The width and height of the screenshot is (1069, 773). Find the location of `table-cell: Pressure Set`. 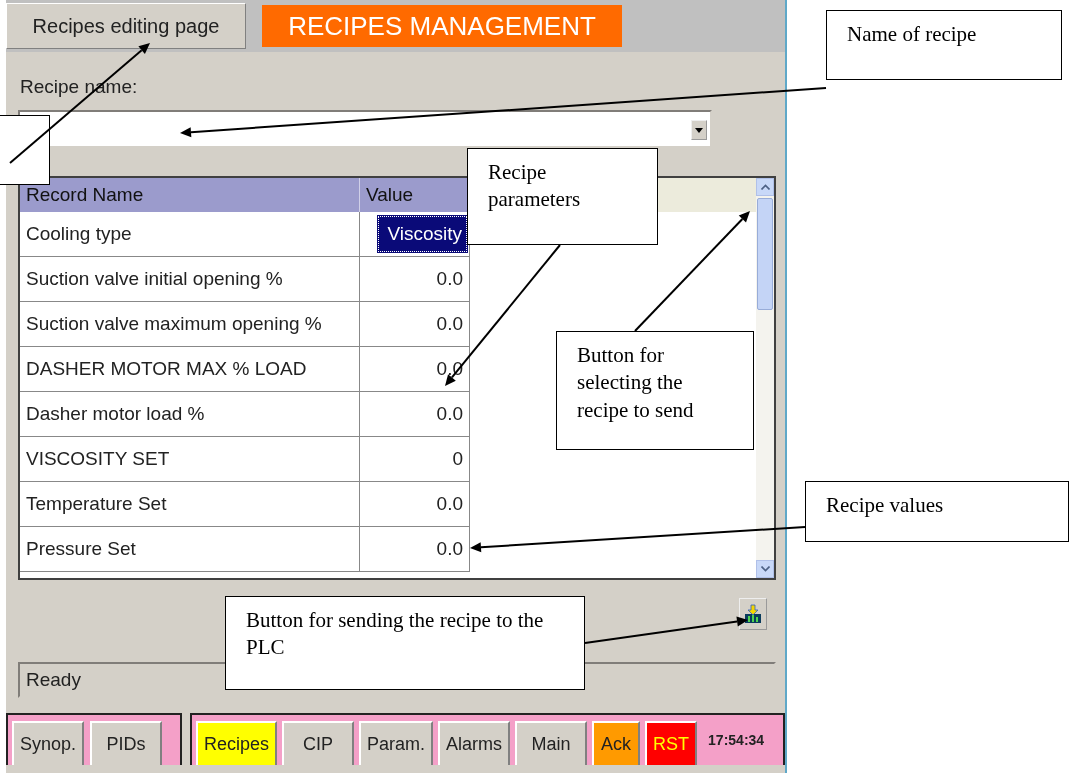

table-cell: Pressure Set is located at coordinates (190, 549).